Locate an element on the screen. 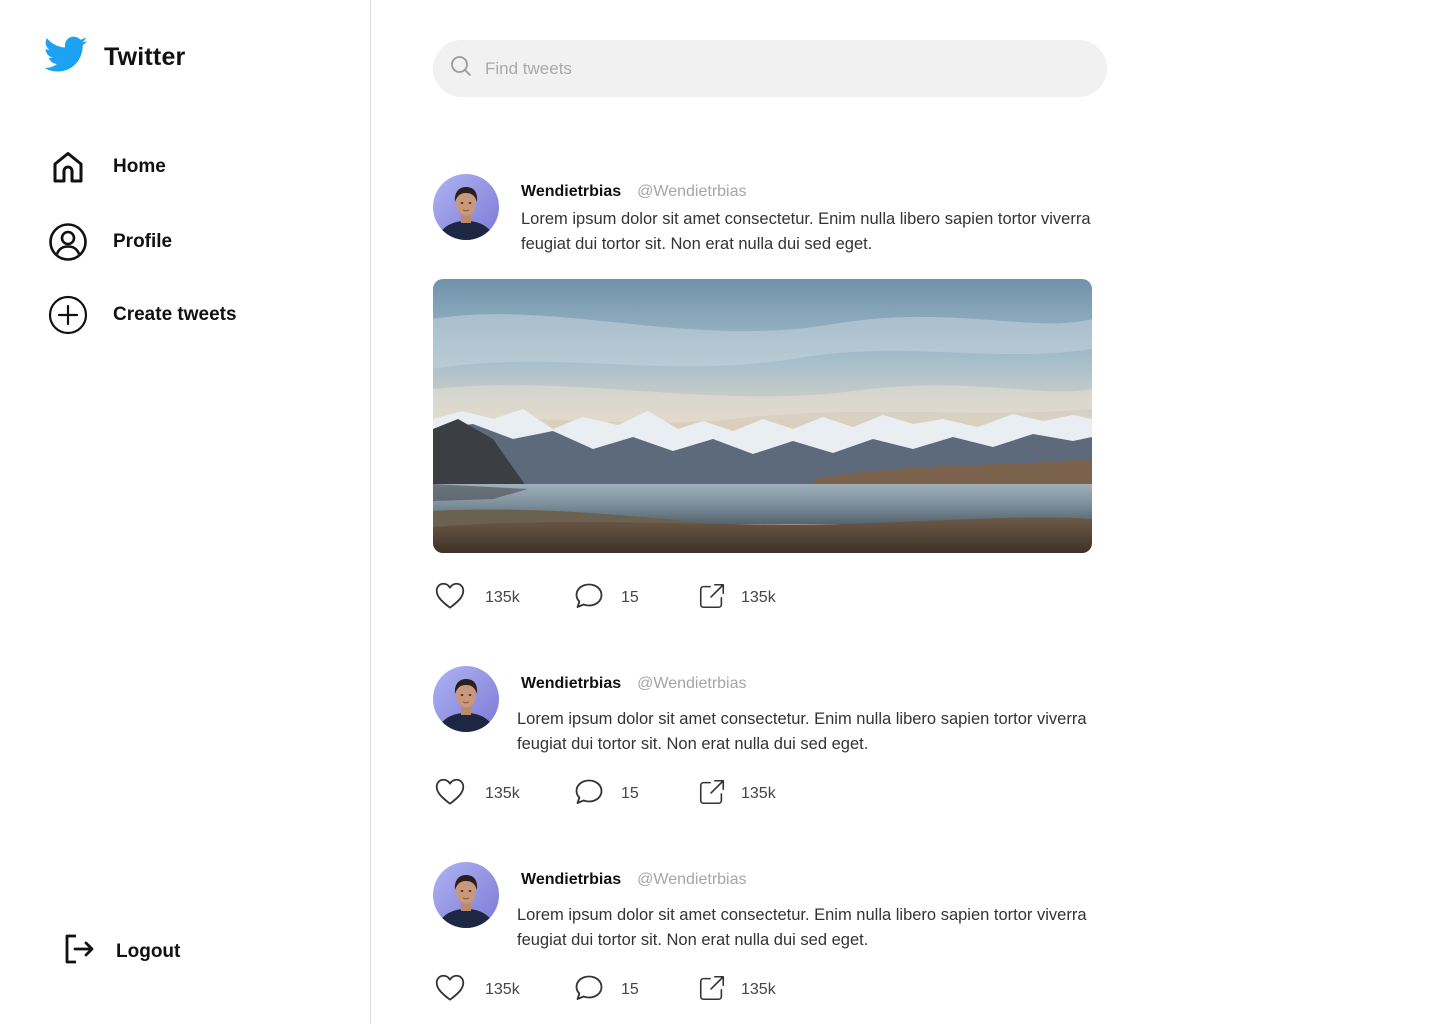 The width and height of the screenshot is (1440, 1024). sidebar-item-profile: Profile is located at coordinates (110, 242).